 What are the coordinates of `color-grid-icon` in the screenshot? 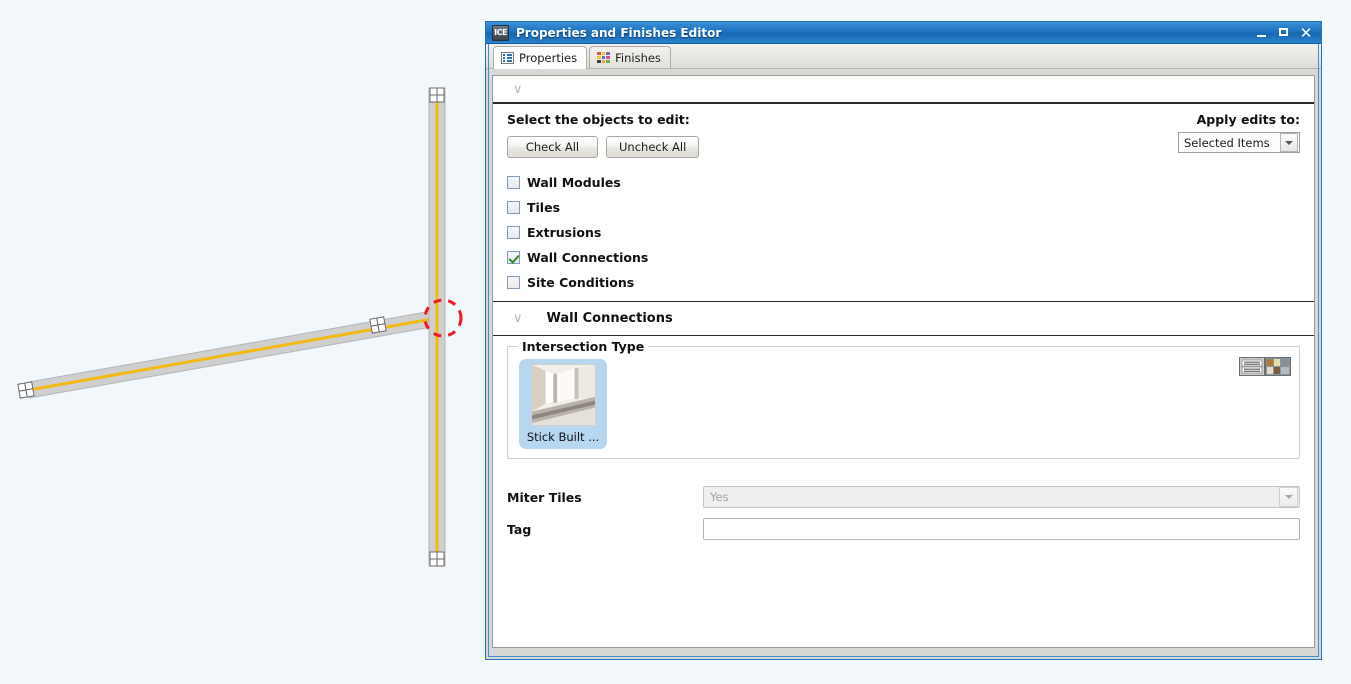 It's located at (604, 57).